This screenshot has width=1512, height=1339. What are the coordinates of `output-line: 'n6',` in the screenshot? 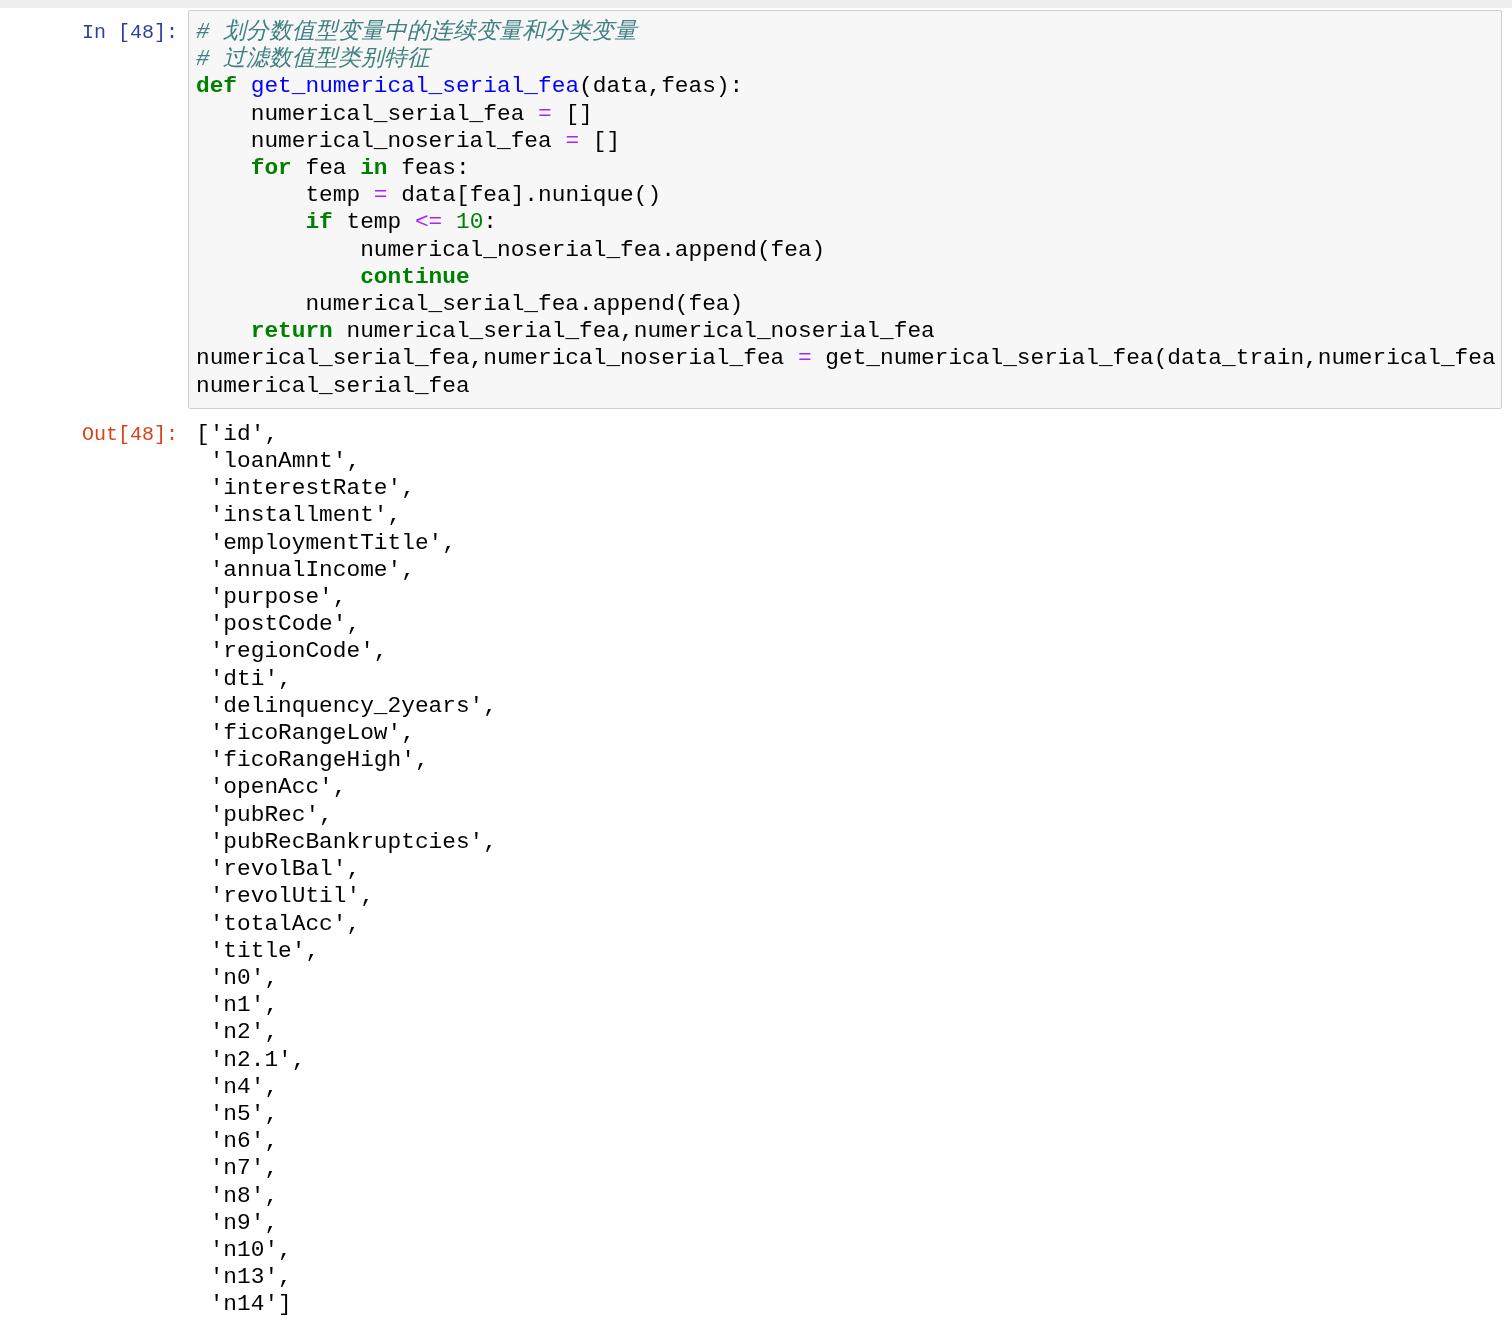 It's located at (243, 1142).